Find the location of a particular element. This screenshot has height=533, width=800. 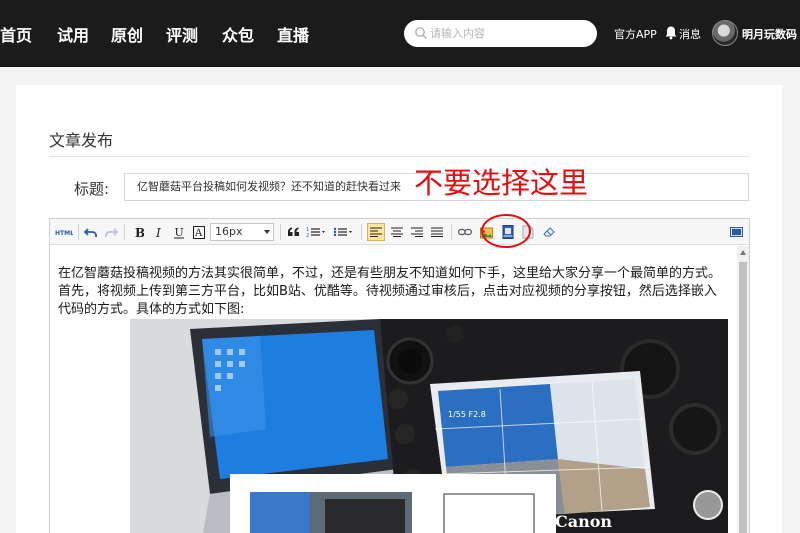

eraser-button is located at coordinates (549, 232).